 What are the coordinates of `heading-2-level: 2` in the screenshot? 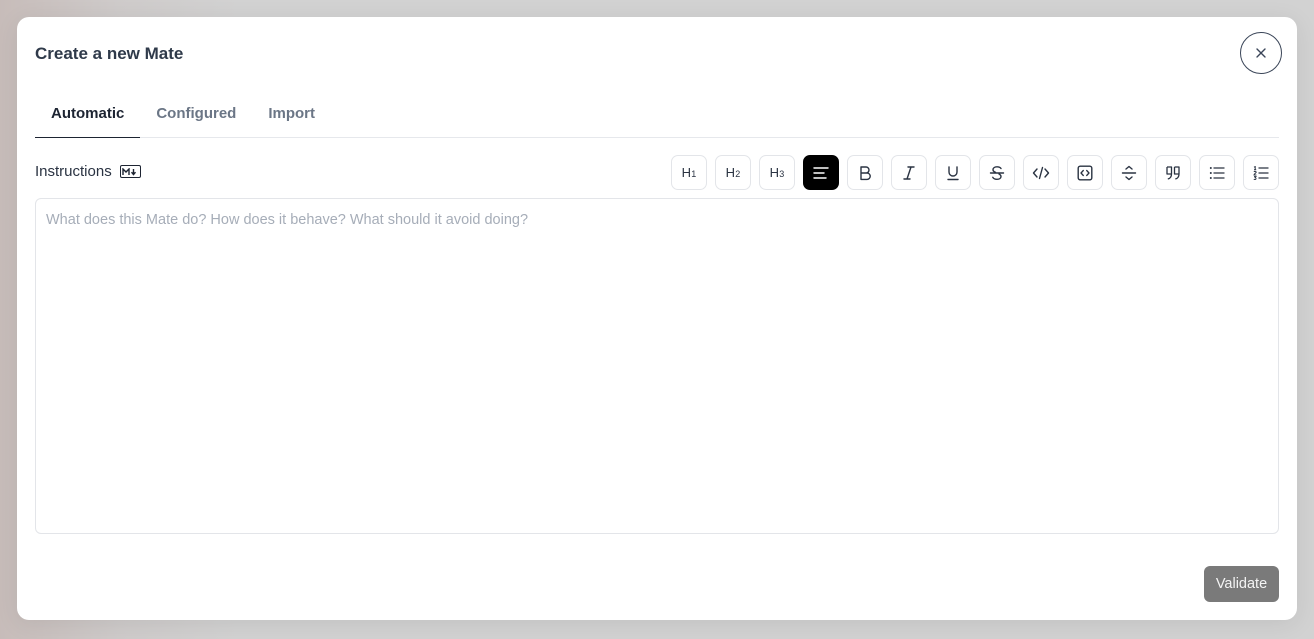 It's located at (738, 174).